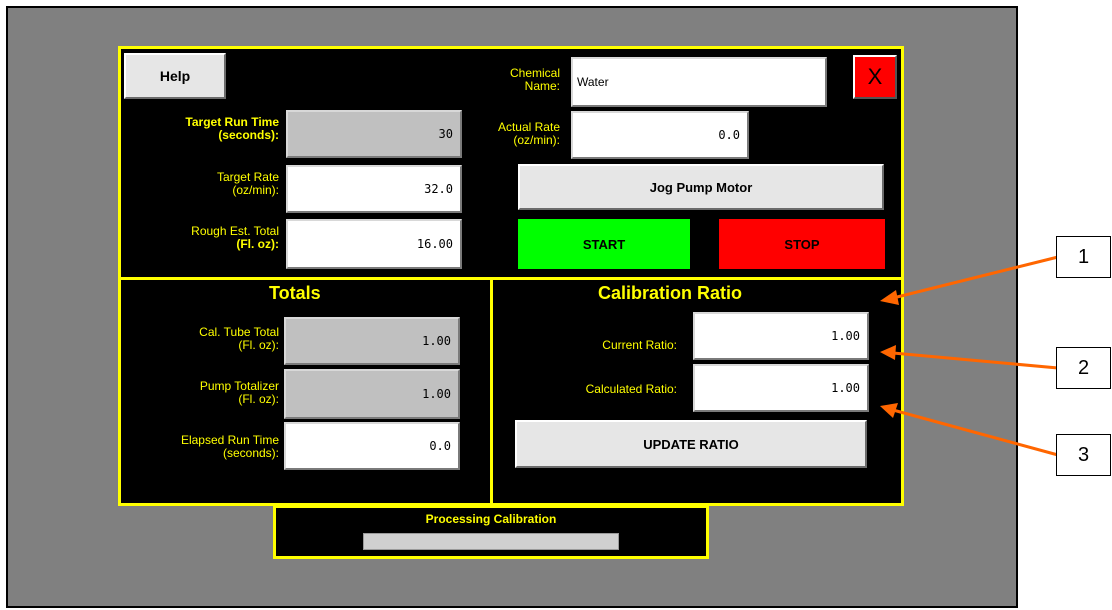 This screenshot has width=1112, height=610. What do you see at coordinates (1083, 368) in the screenshot?
I see `callout-label-2: 2` at bounding box center [1083, 368].